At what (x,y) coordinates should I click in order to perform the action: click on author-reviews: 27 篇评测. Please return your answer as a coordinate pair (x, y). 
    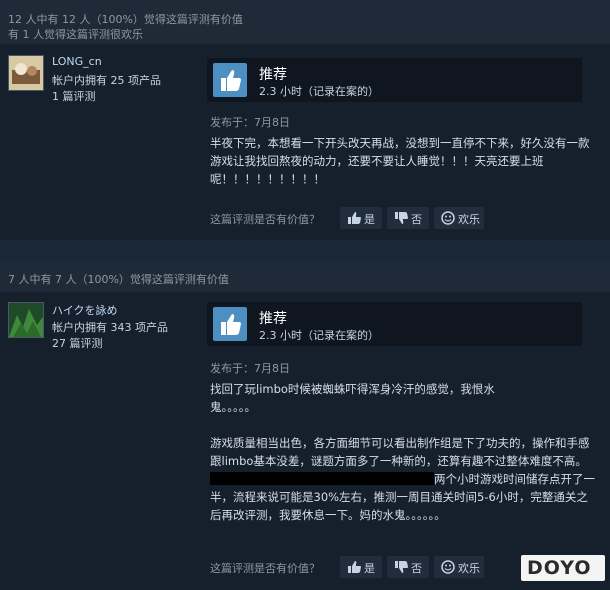
    Looking at the image, I should click on (77, 343).